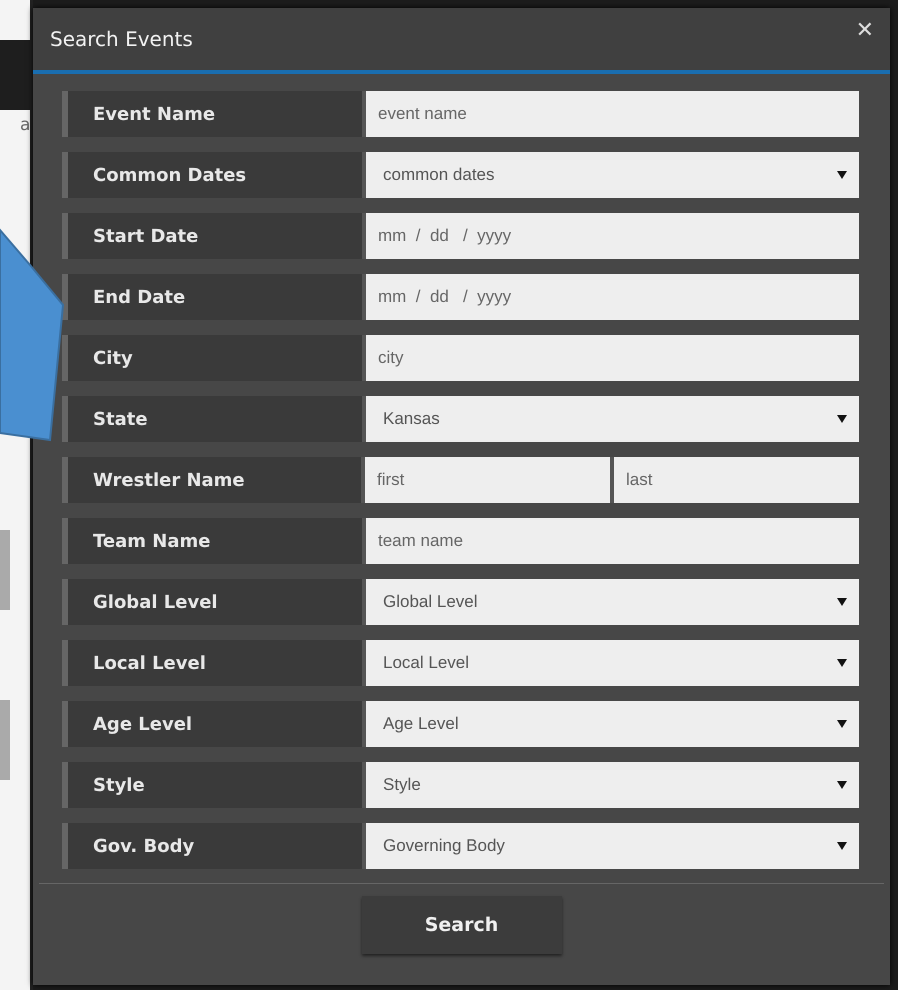  Describe the element at coordinates (212, 114) in the screenshot. I see `field-label: Event Name` at that location.